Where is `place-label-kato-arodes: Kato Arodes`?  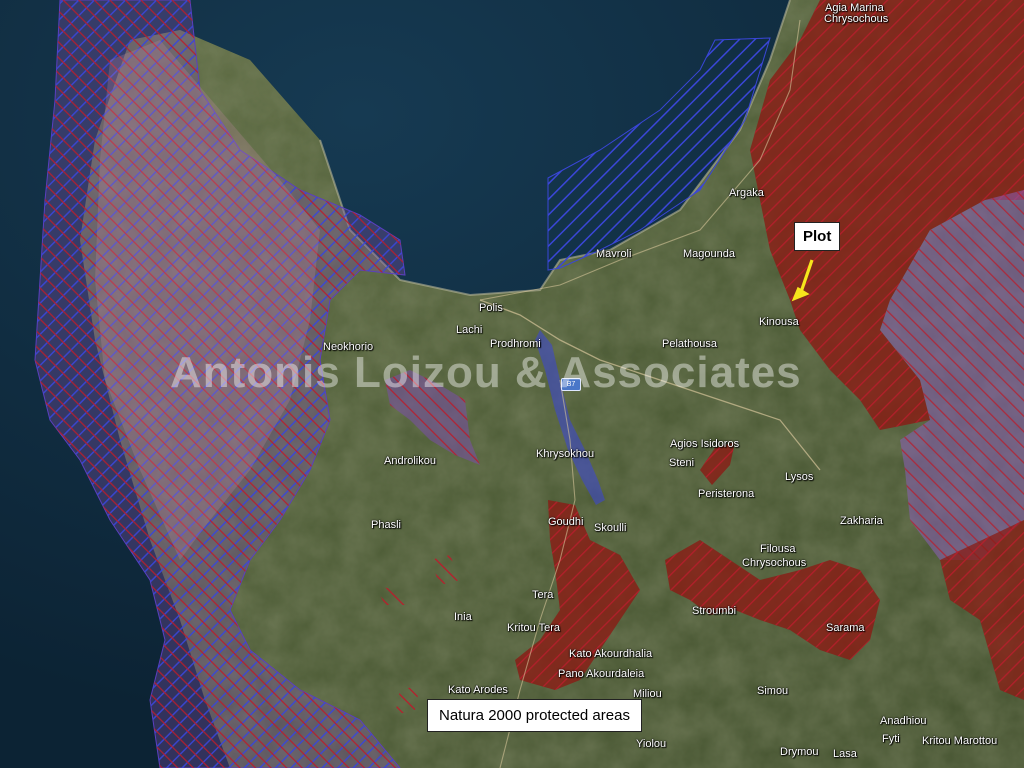 place-label-kato-arodes: Kato Arodes is located at coordinates (478, 690).